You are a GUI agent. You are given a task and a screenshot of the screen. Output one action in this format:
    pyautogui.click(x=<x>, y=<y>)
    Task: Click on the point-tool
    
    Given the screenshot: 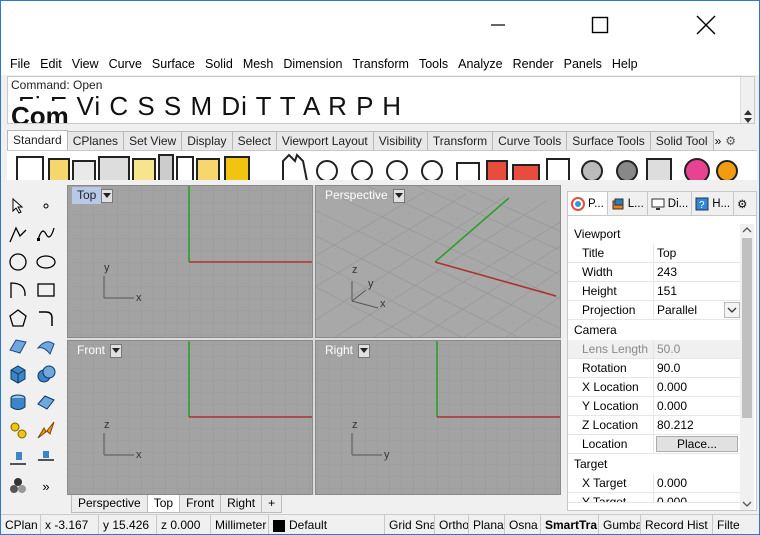 What is the action you would take?
    pyautogui.click(x=46, y=206)
    